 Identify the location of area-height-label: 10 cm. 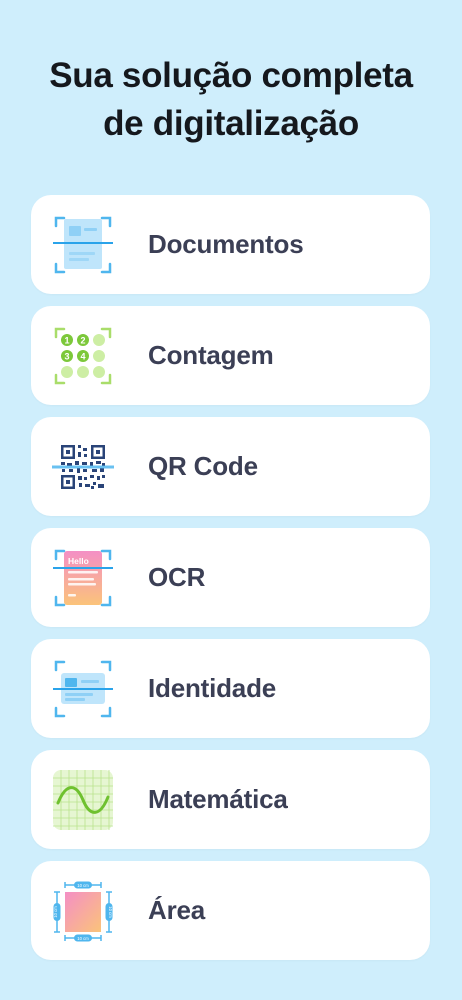
(55, 912).